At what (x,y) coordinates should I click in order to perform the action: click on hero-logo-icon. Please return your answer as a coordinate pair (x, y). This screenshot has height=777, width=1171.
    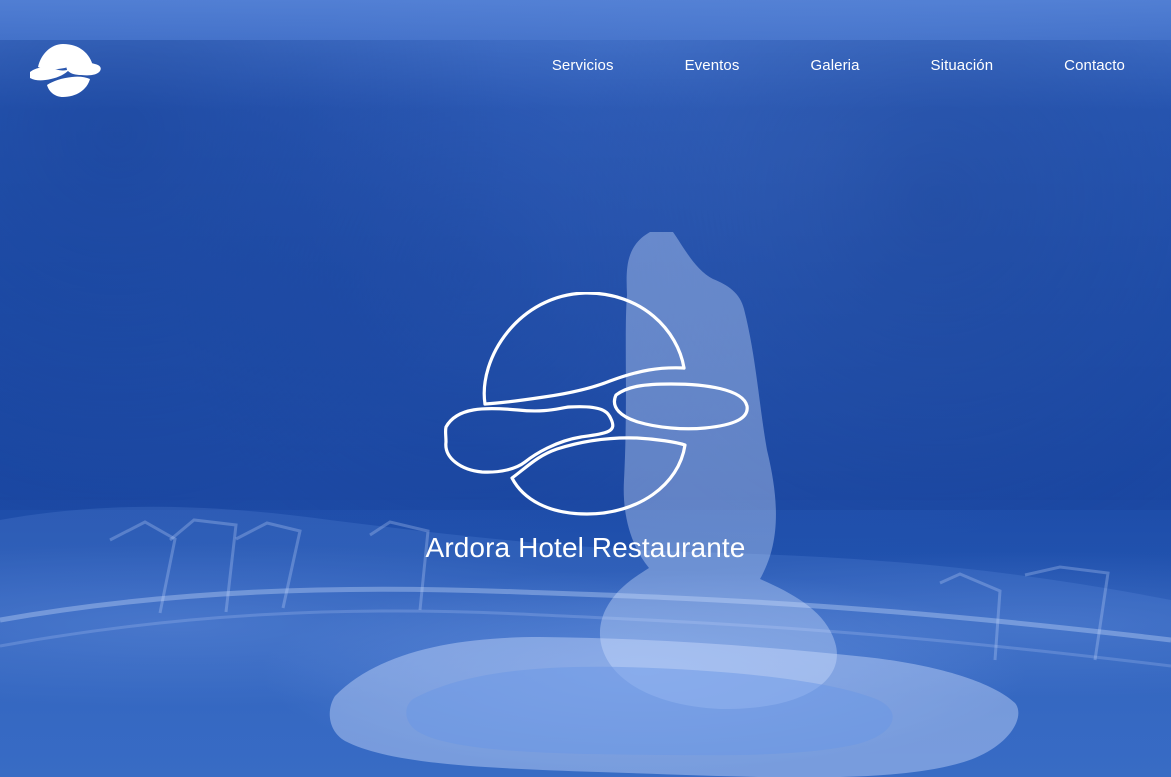
    Looking at the image, I should click on (596, 403).